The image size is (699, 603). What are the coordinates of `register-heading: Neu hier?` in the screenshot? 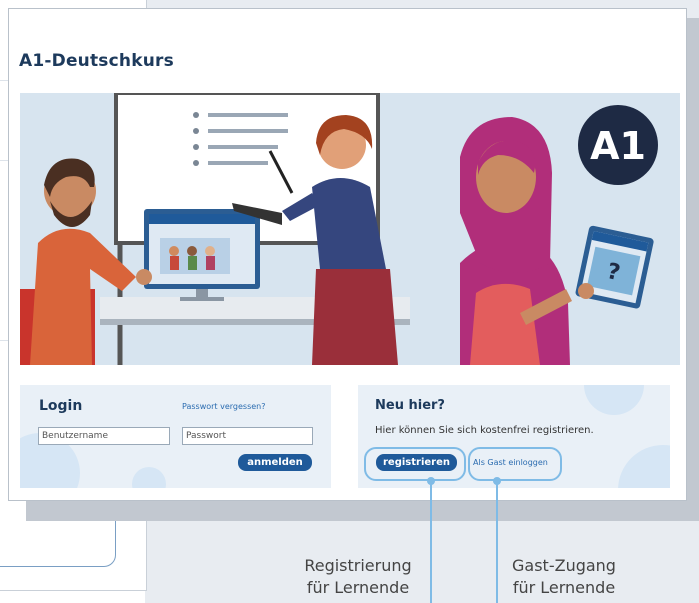 It's located at (410, 405).